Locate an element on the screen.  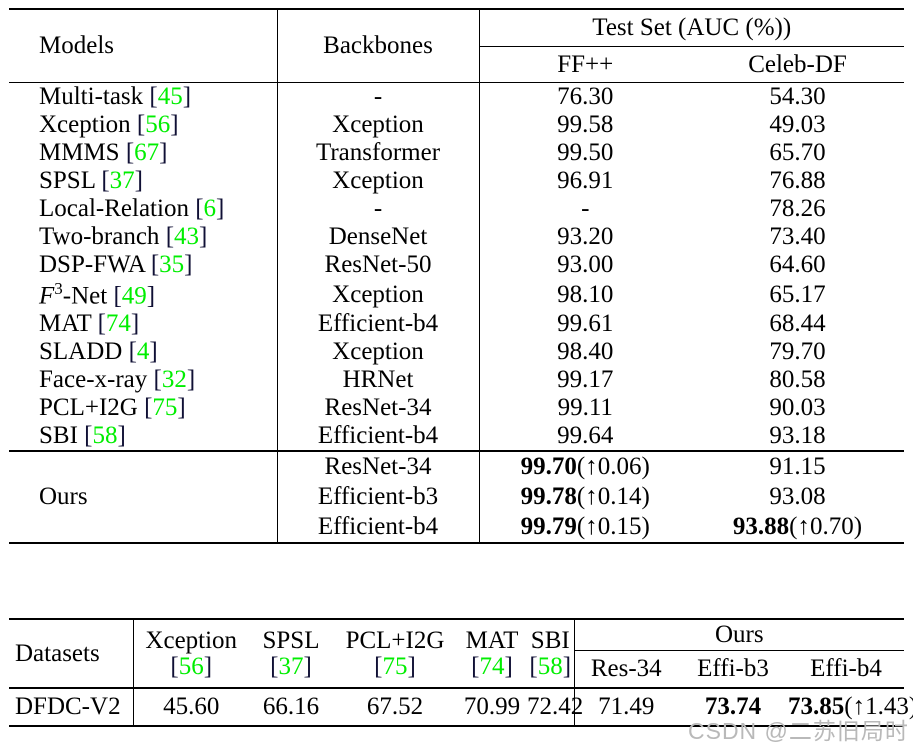
header-celeb-df: Celeb-DF is located at coordinates (797, 64).